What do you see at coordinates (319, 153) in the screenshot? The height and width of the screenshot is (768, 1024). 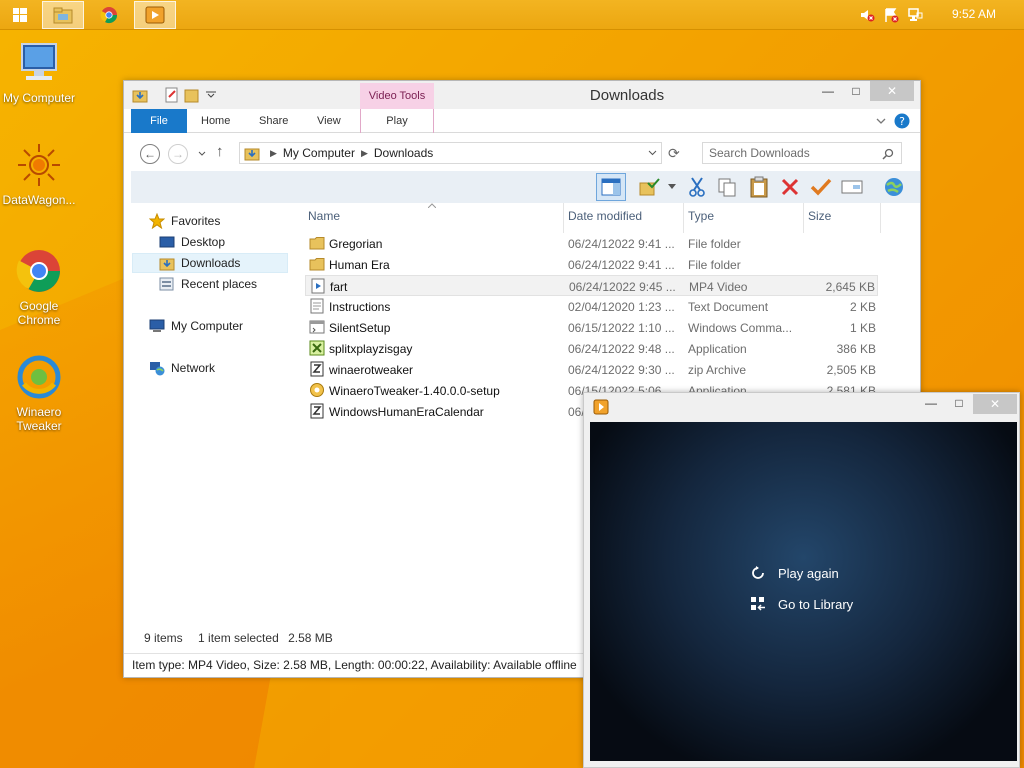 I see `breadcrumb-my-computer: My Computer` at bounding box center [319, 153].